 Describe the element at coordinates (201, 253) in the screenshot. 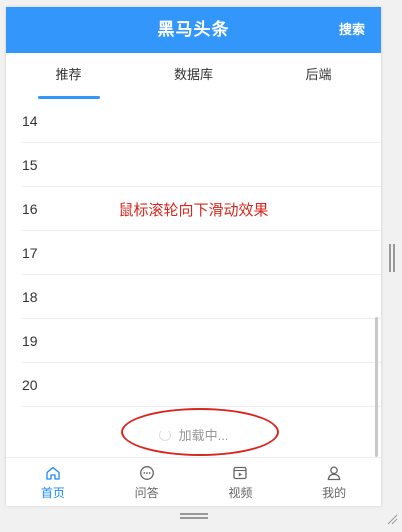

I see `list-item: 17` at that location.